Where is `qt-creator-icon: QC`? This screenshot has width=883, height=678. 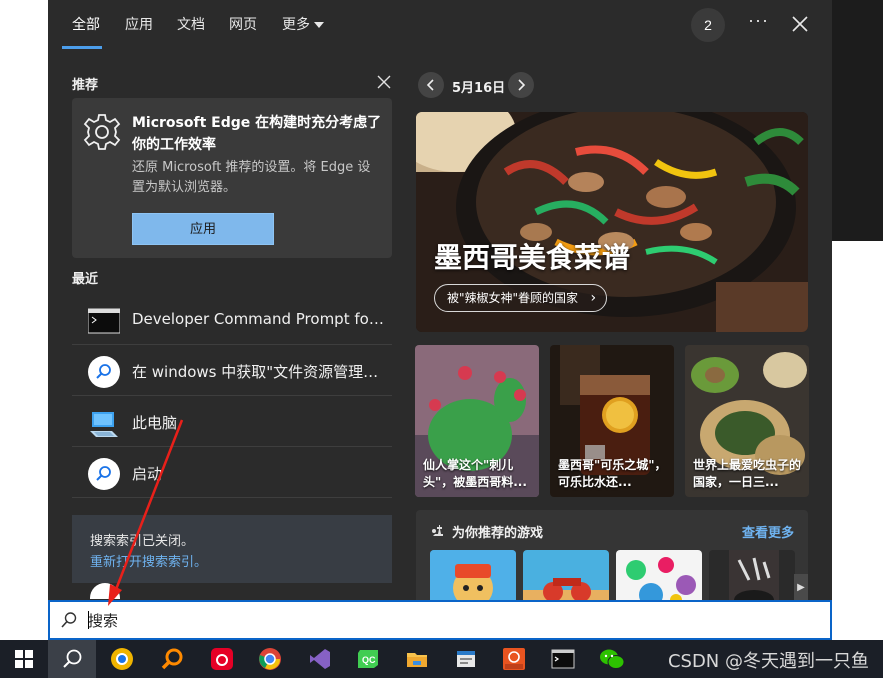 qt-creator-icon: QC is located at coordinates (368, 659).